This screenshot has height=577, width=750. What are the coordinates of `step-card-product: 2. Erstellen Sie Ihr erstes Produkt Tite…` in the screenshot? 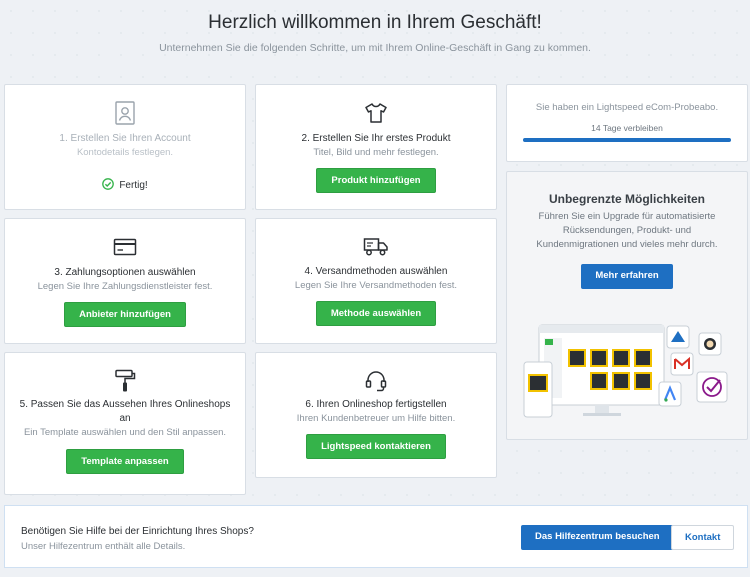 It's located at (376, 147).